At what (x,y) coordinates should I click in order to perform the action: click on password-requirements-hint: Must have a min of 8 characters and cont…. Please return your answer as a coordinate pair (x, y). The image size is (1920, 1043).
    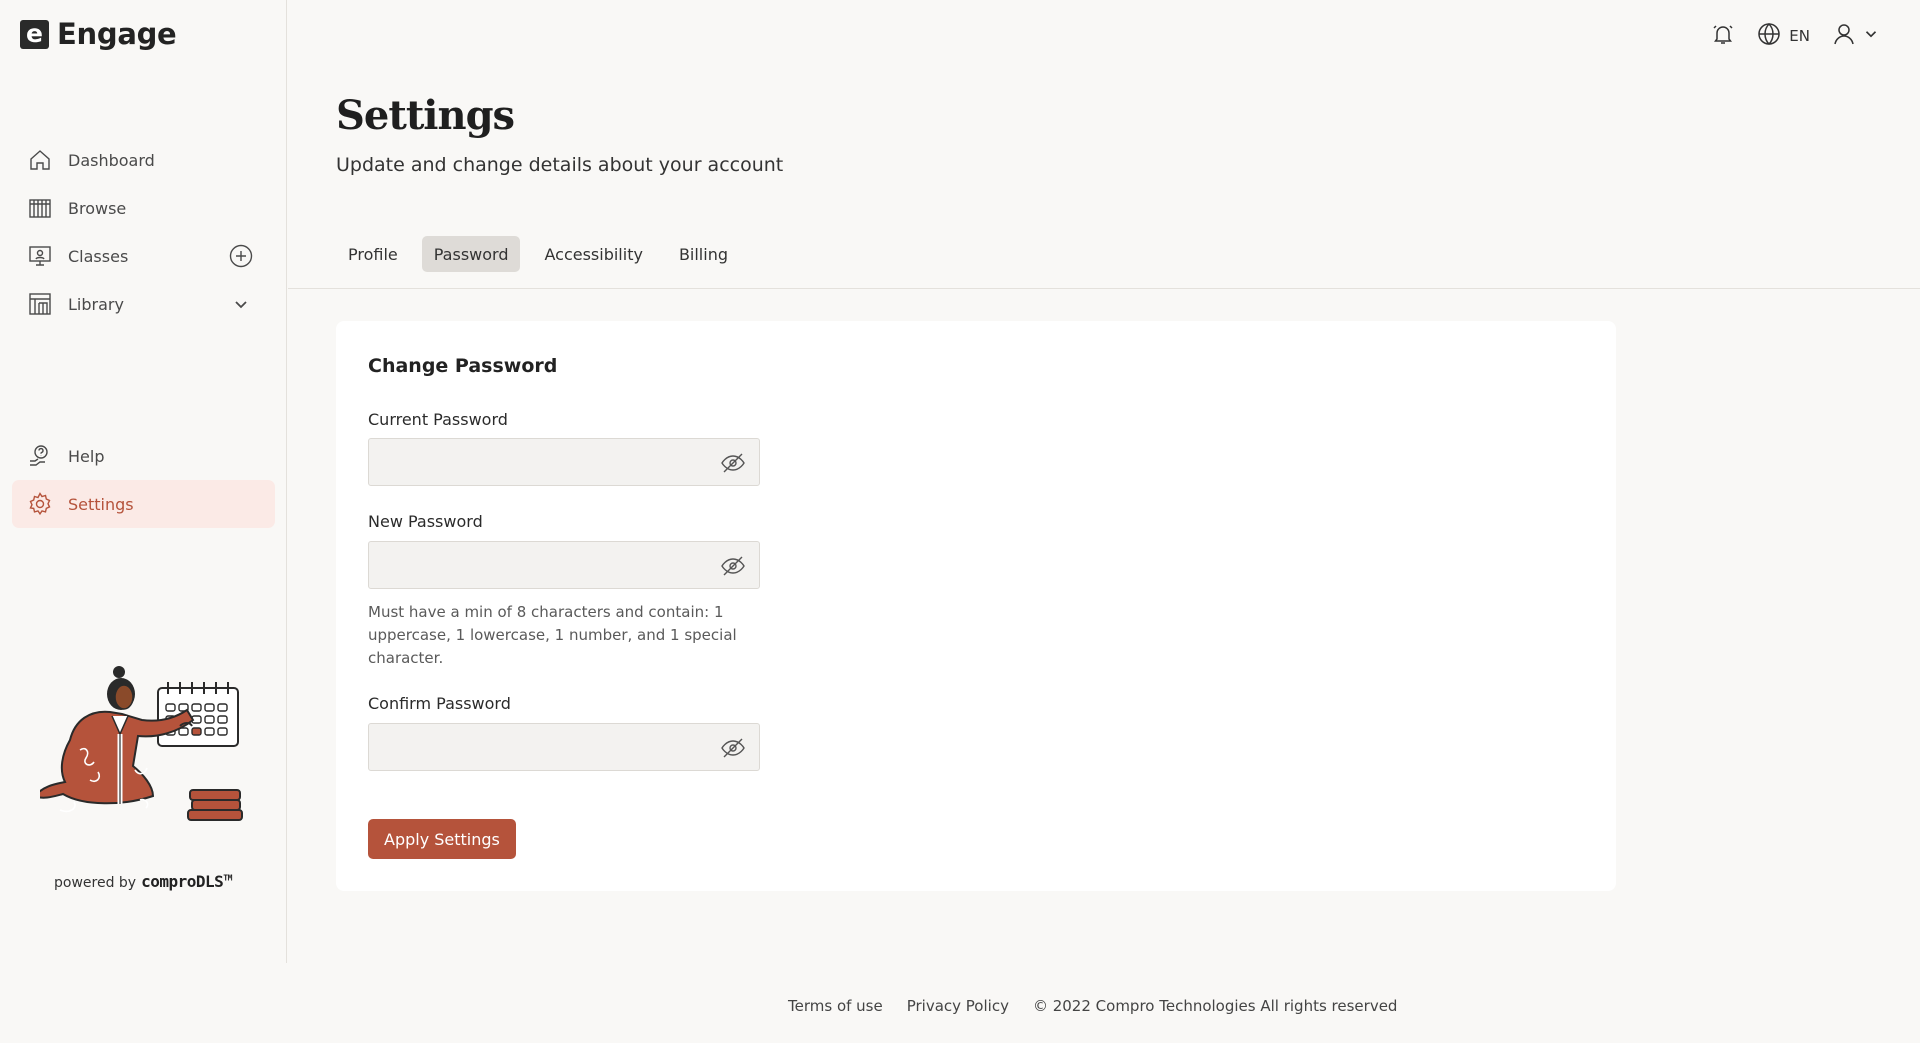
    Looking at the image, I should click on (552, 635).